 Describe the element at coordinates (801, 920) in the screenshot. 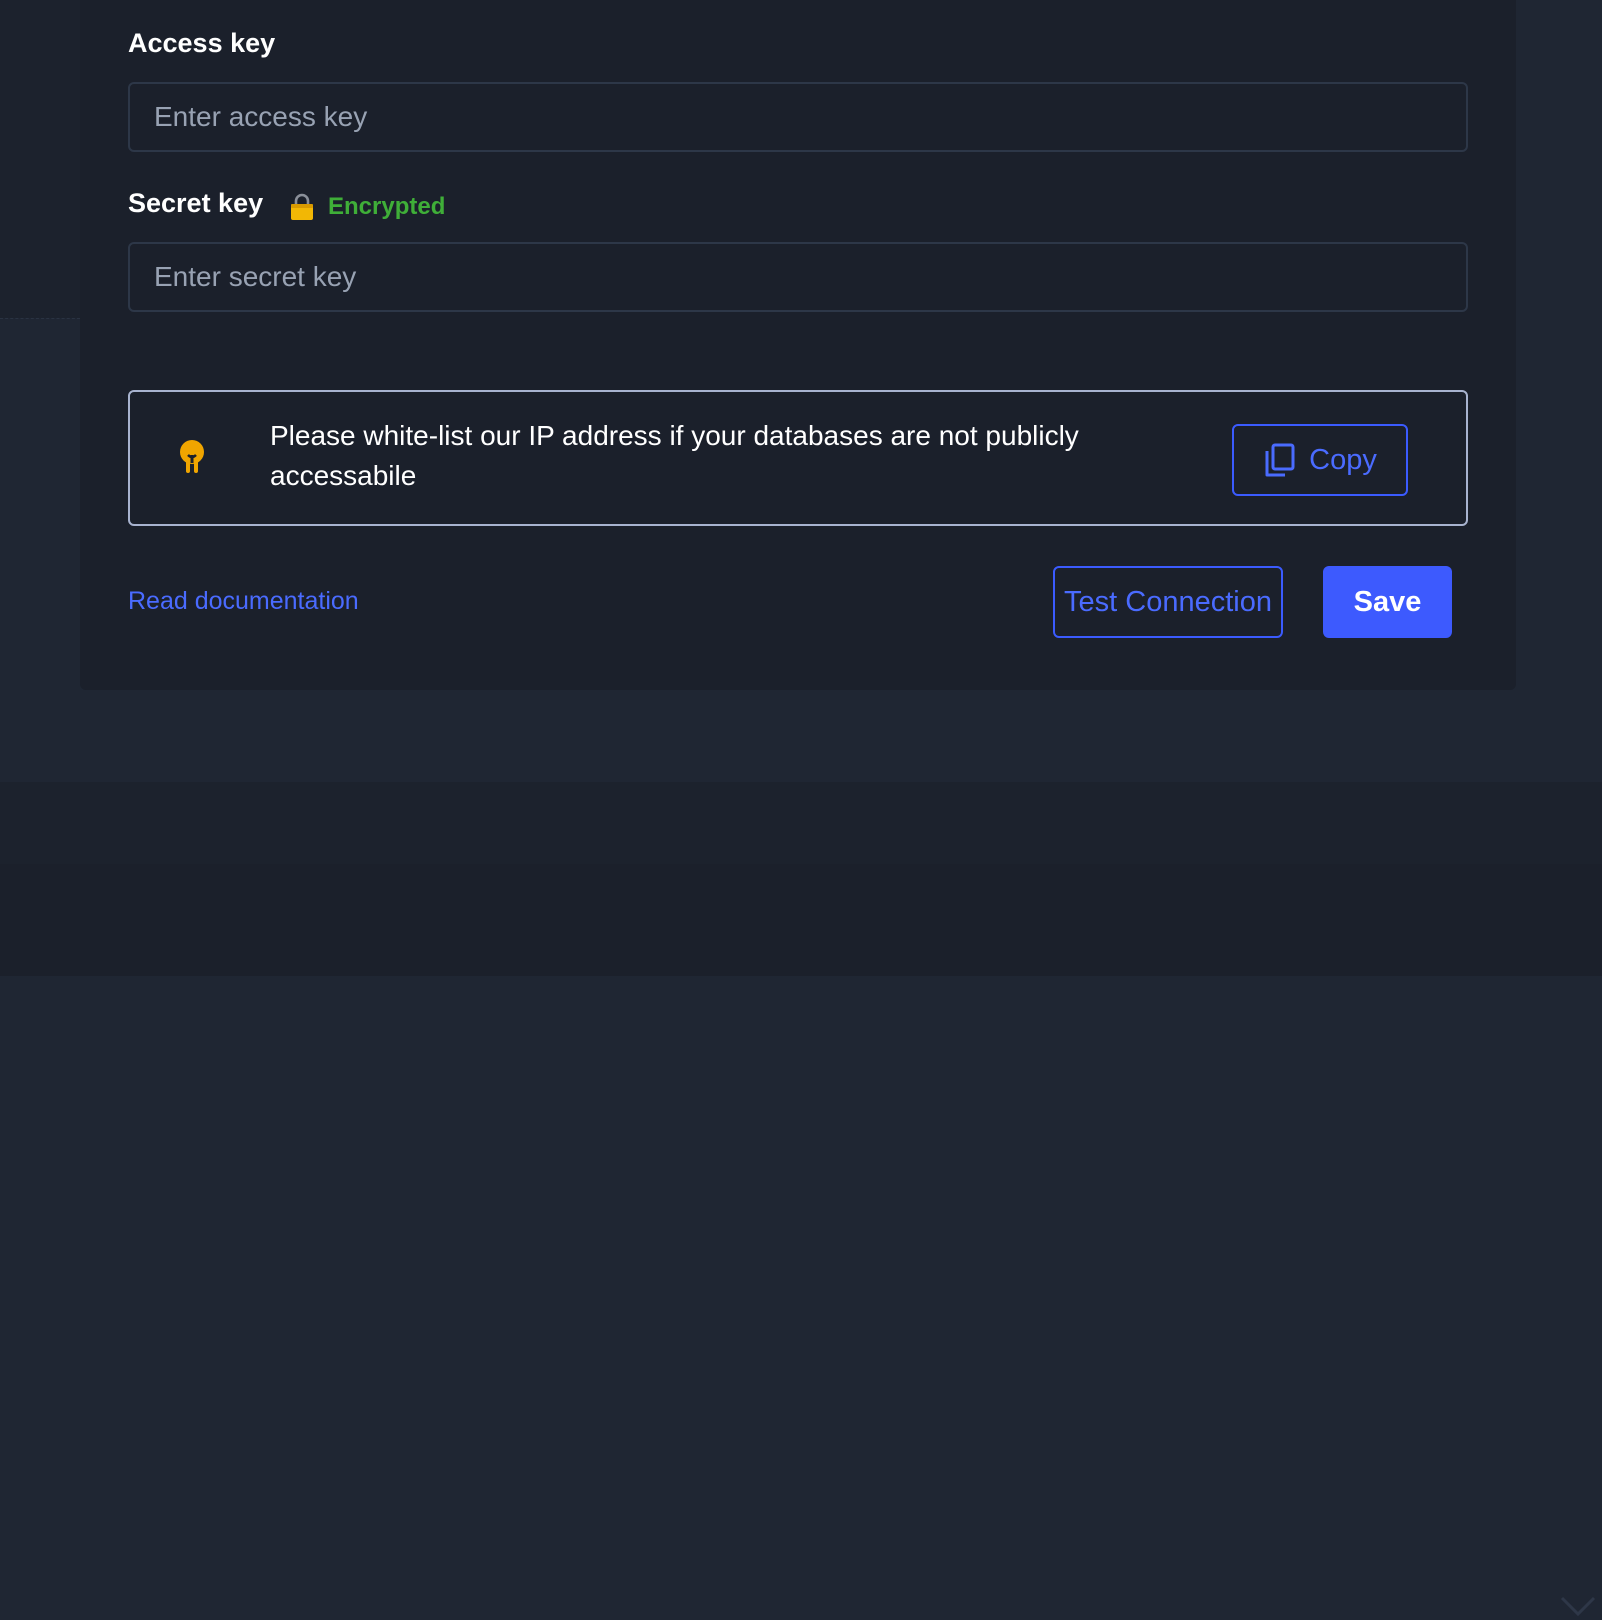

I see `bottom-area` at that location.